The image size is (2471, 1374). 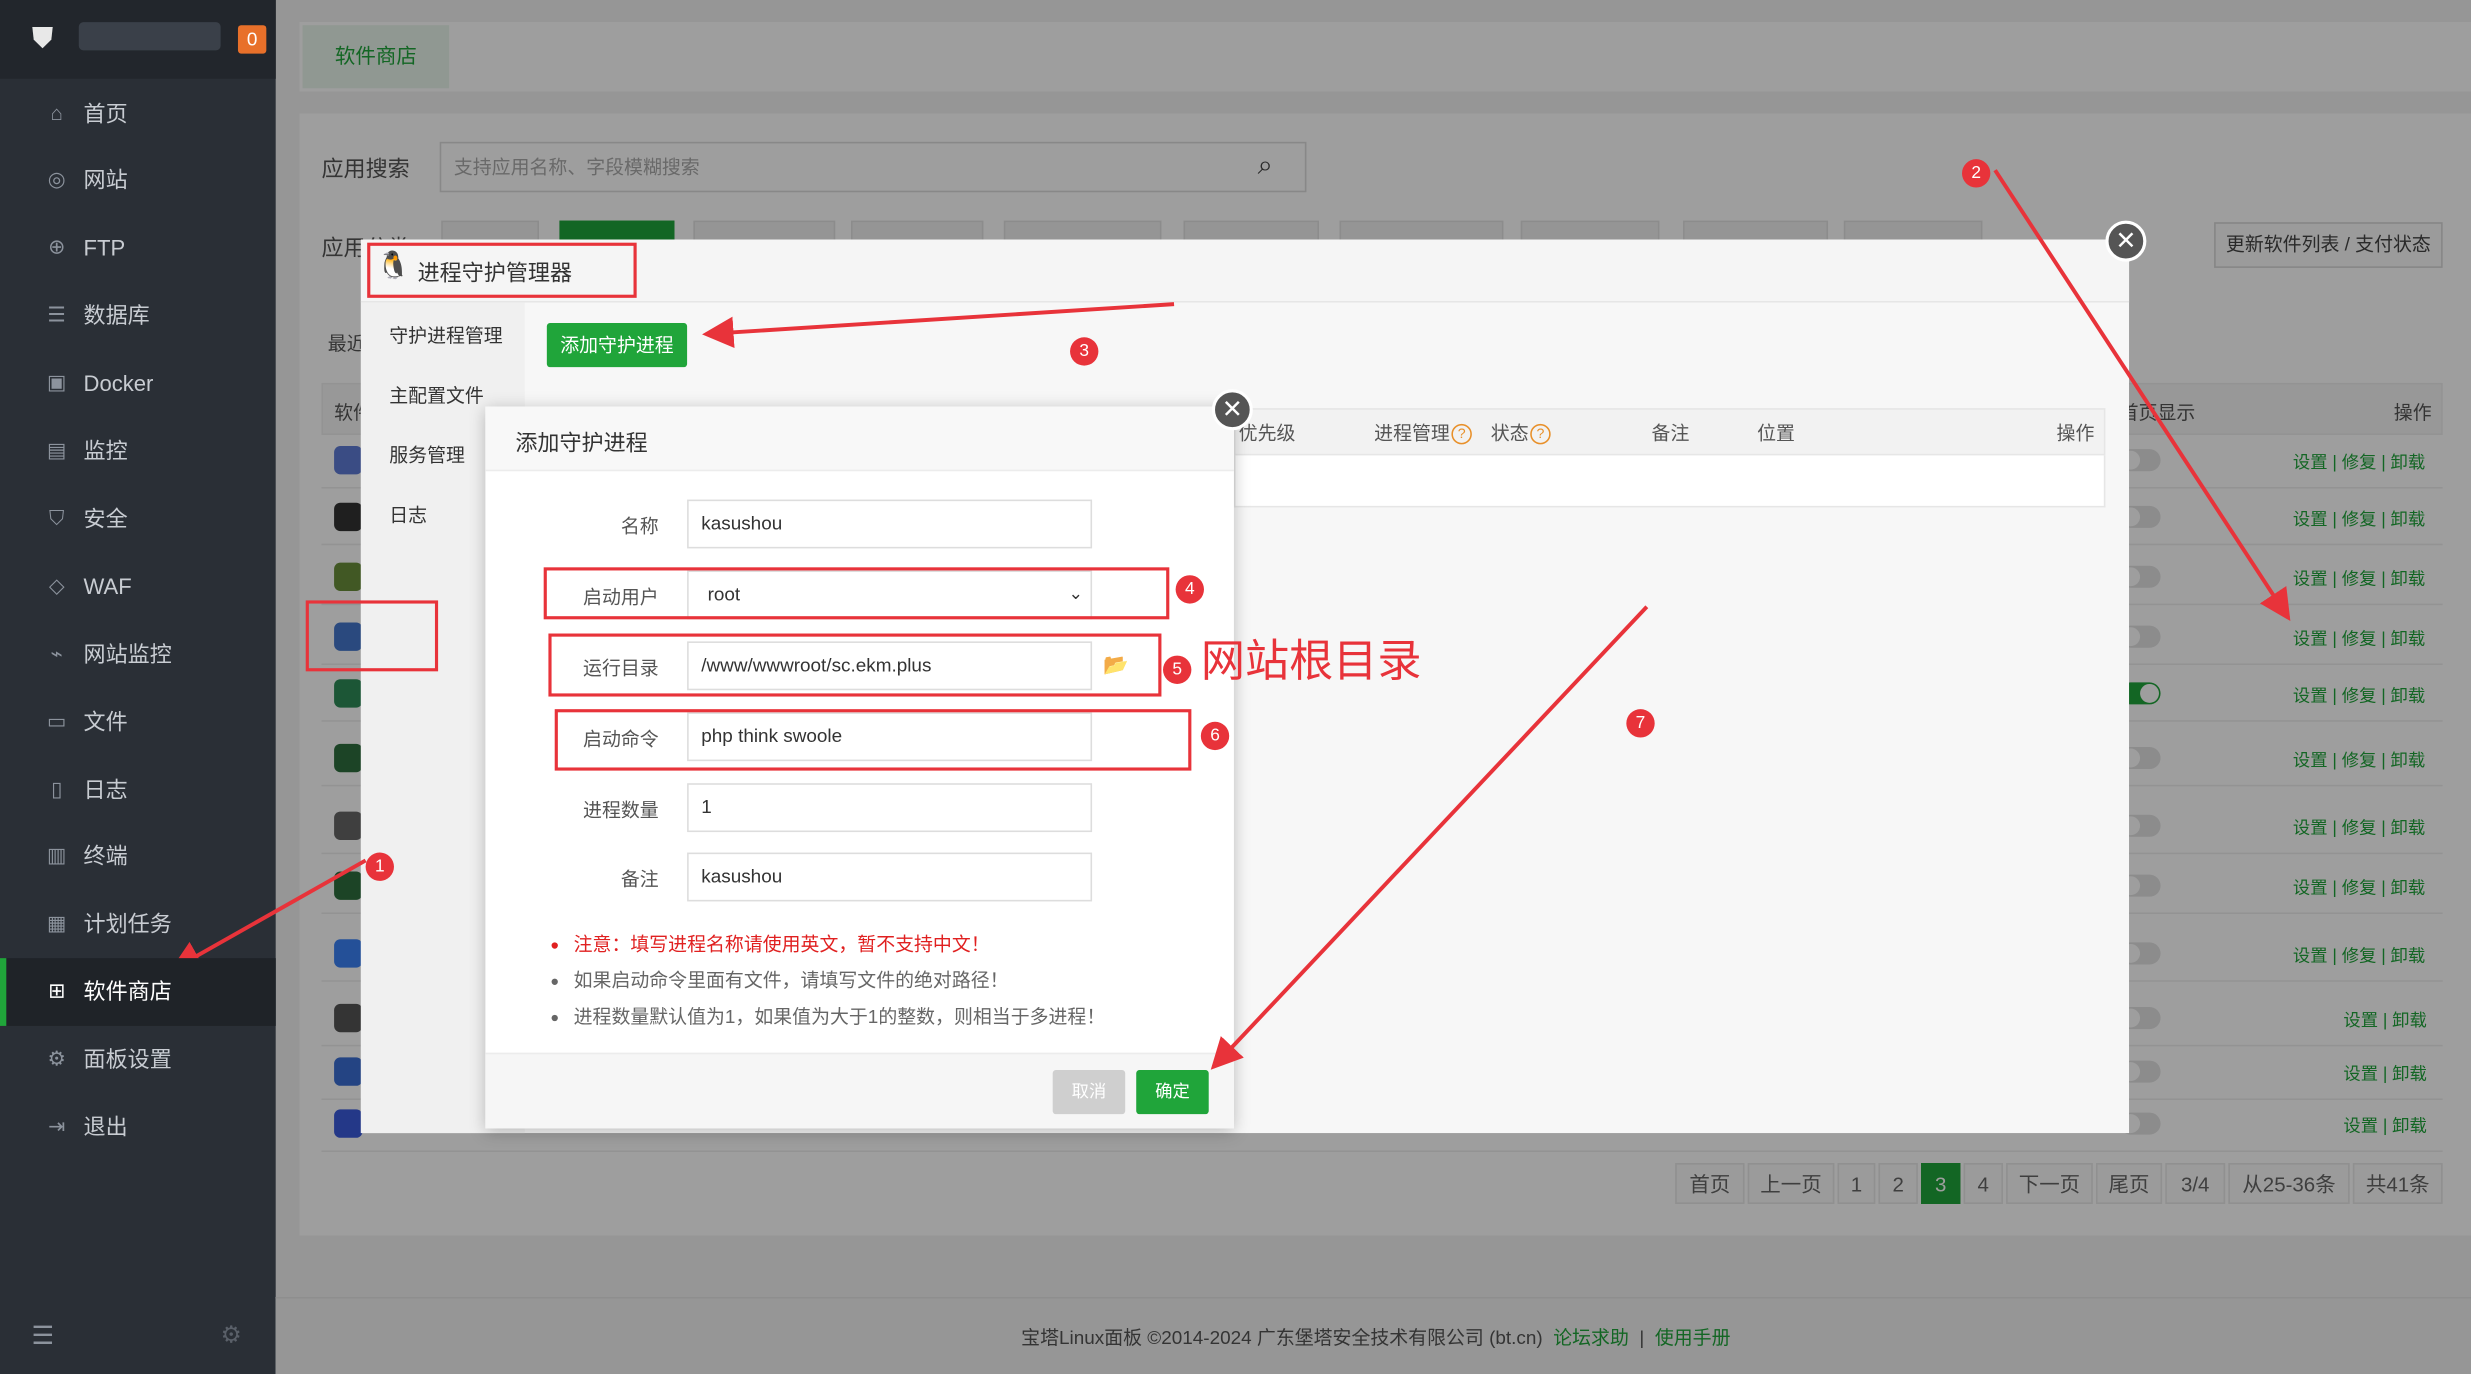 I want to click on sidebar-item-chart: ⌁ 网站监控, so click(x=138, y=654).